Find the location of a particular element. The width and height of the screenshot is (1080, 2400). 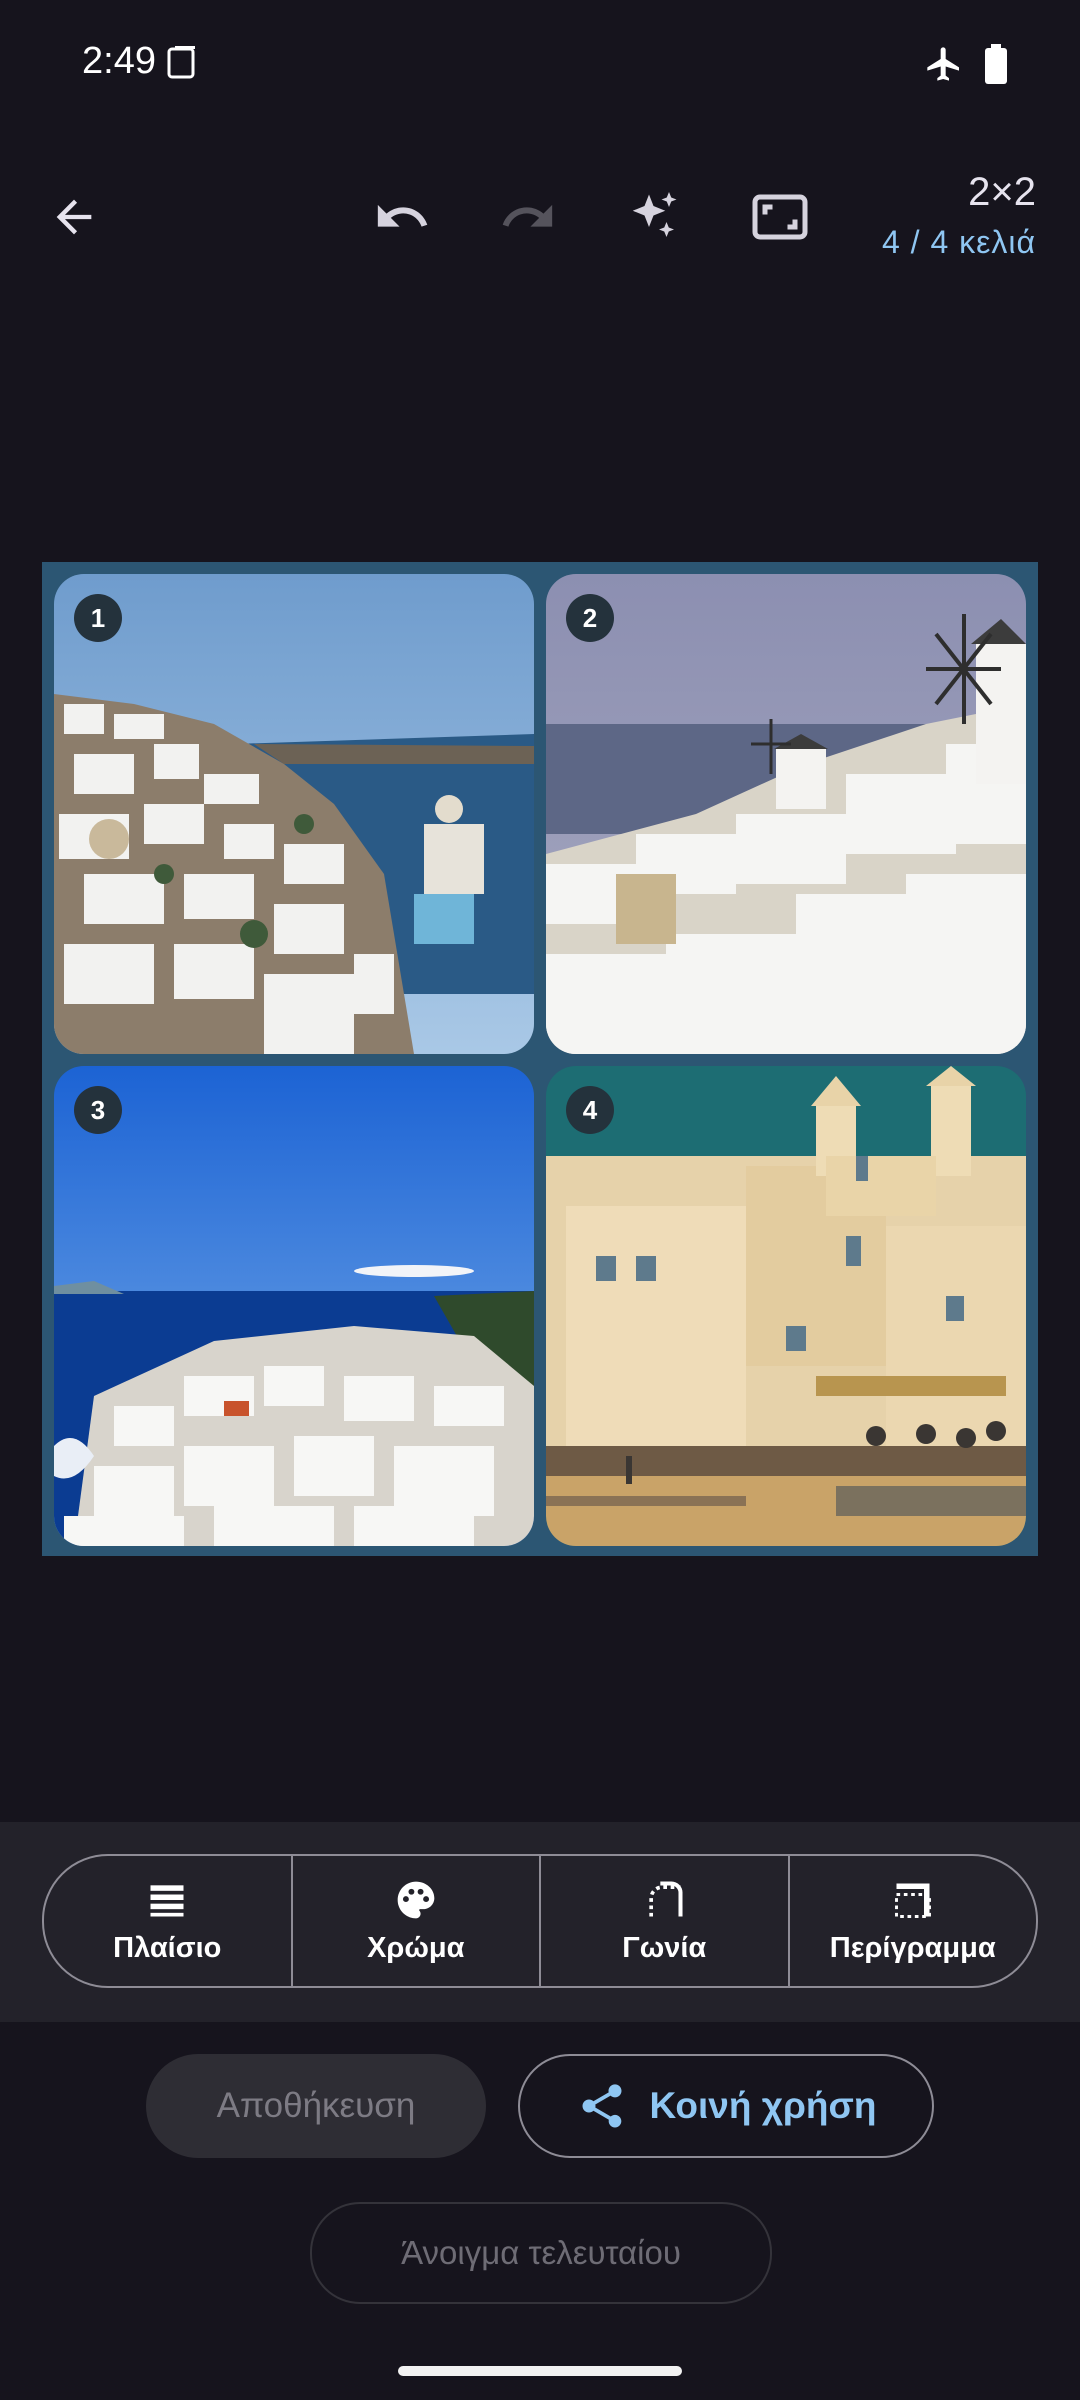

cell-count-label: 4 / 4 κελιά is located at coordinates (958, 242).